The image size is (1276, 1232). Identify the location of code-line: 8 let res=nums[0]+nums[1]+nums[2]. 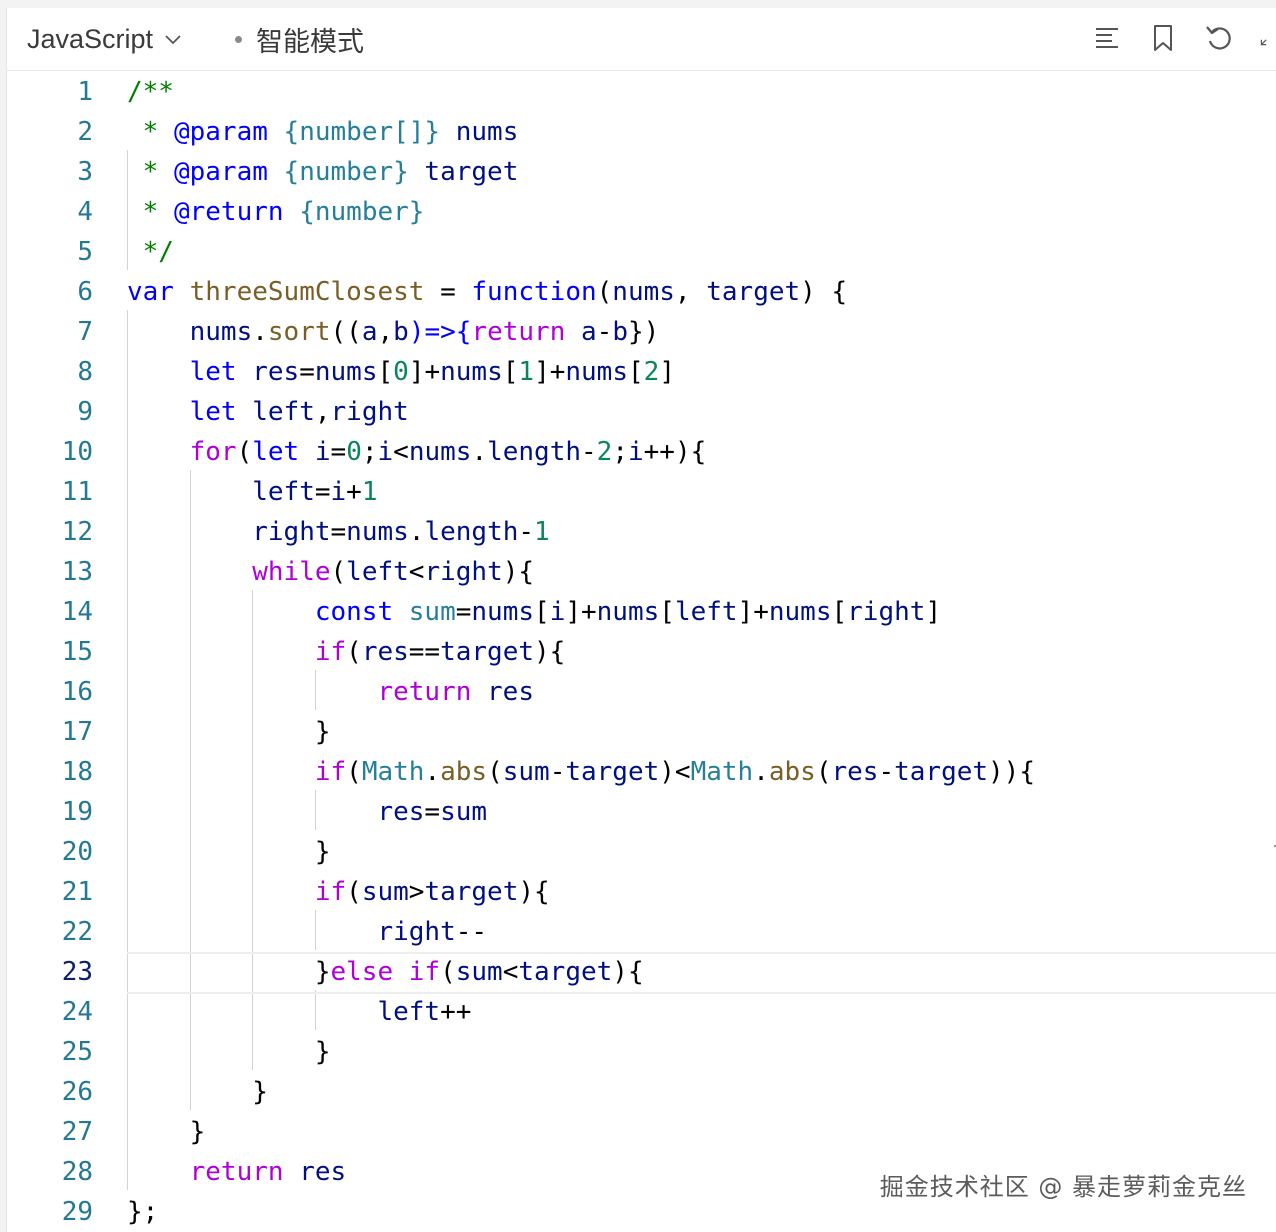
(641, 372).